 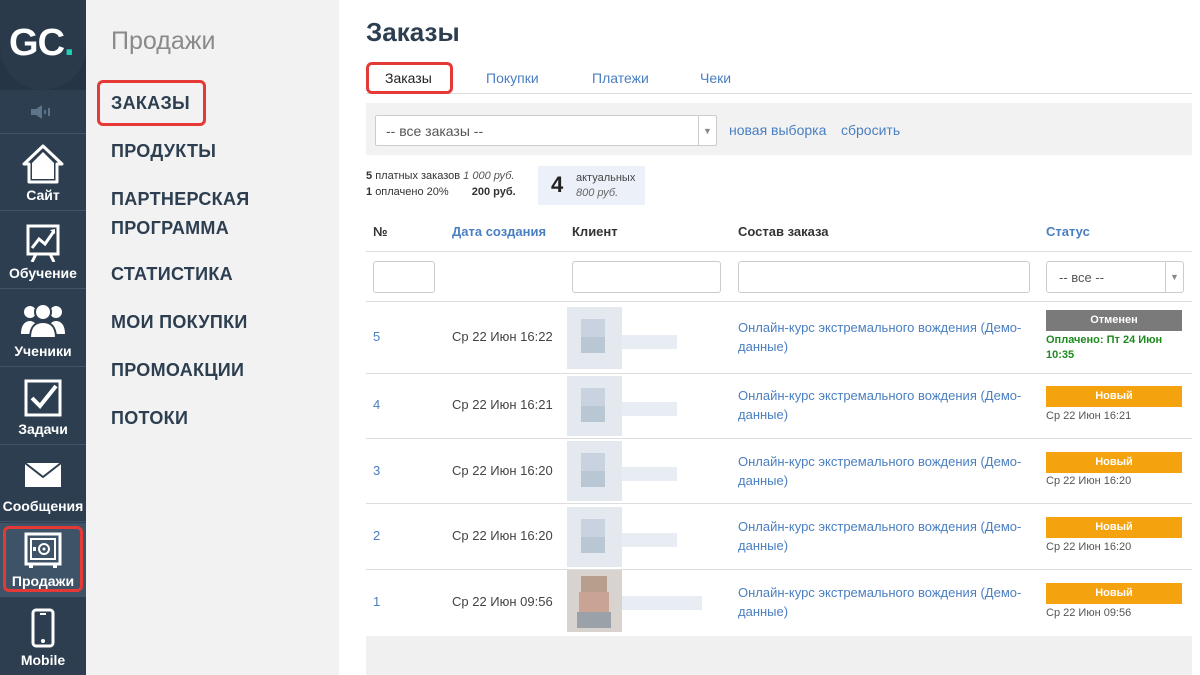 What do you see at coordinates (404, 277) in the screenshot?
I see `num-filter-input` at bounding box center [404, 277].